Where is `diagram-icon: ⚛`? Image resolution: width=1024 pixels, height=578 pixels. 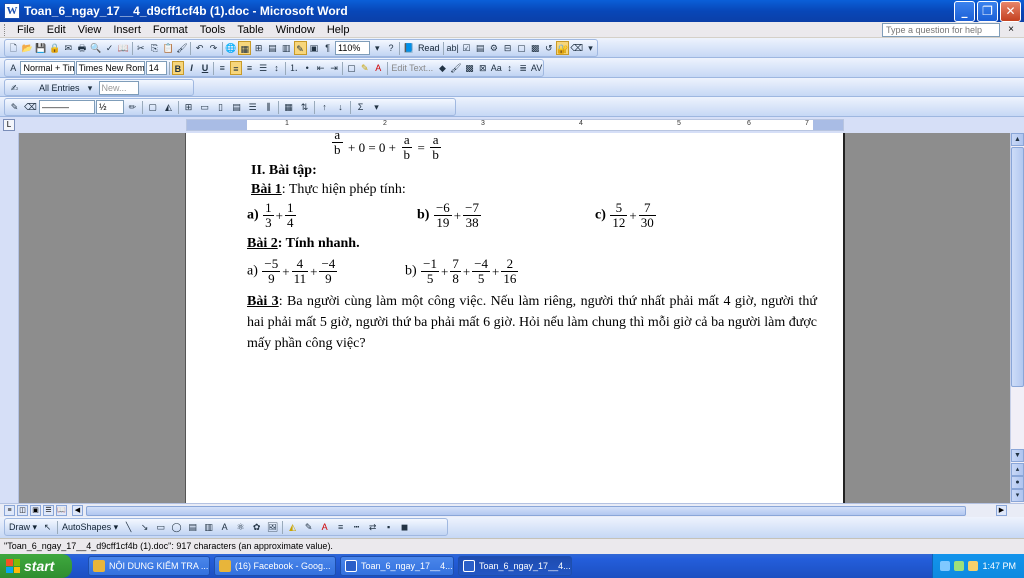
diagram-icon: ⚛ is located at coordinates (240, 527).